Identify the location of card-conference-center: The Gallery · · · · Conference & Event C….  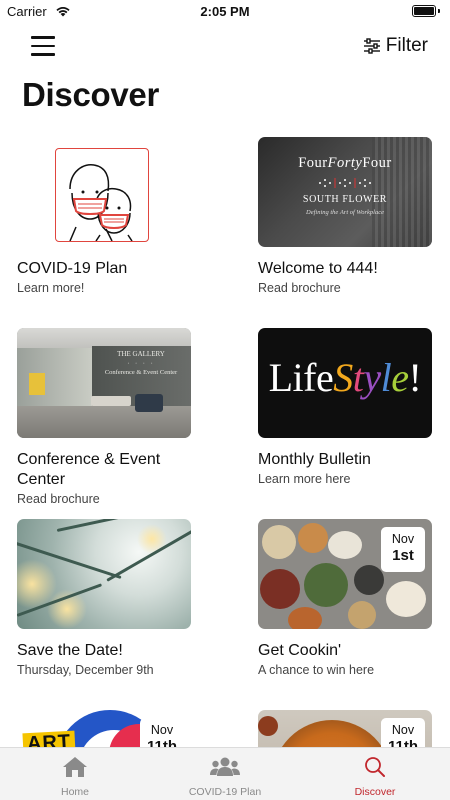
(104, 417).